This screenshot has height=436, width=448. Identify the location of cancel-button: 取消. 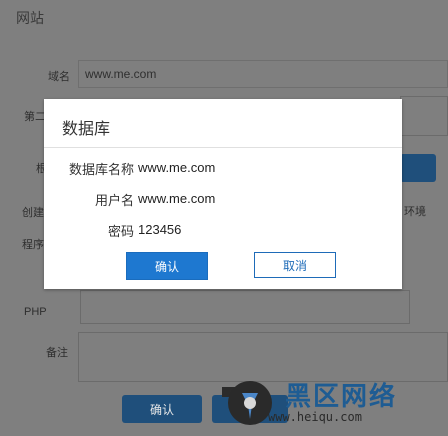
(295, 265).